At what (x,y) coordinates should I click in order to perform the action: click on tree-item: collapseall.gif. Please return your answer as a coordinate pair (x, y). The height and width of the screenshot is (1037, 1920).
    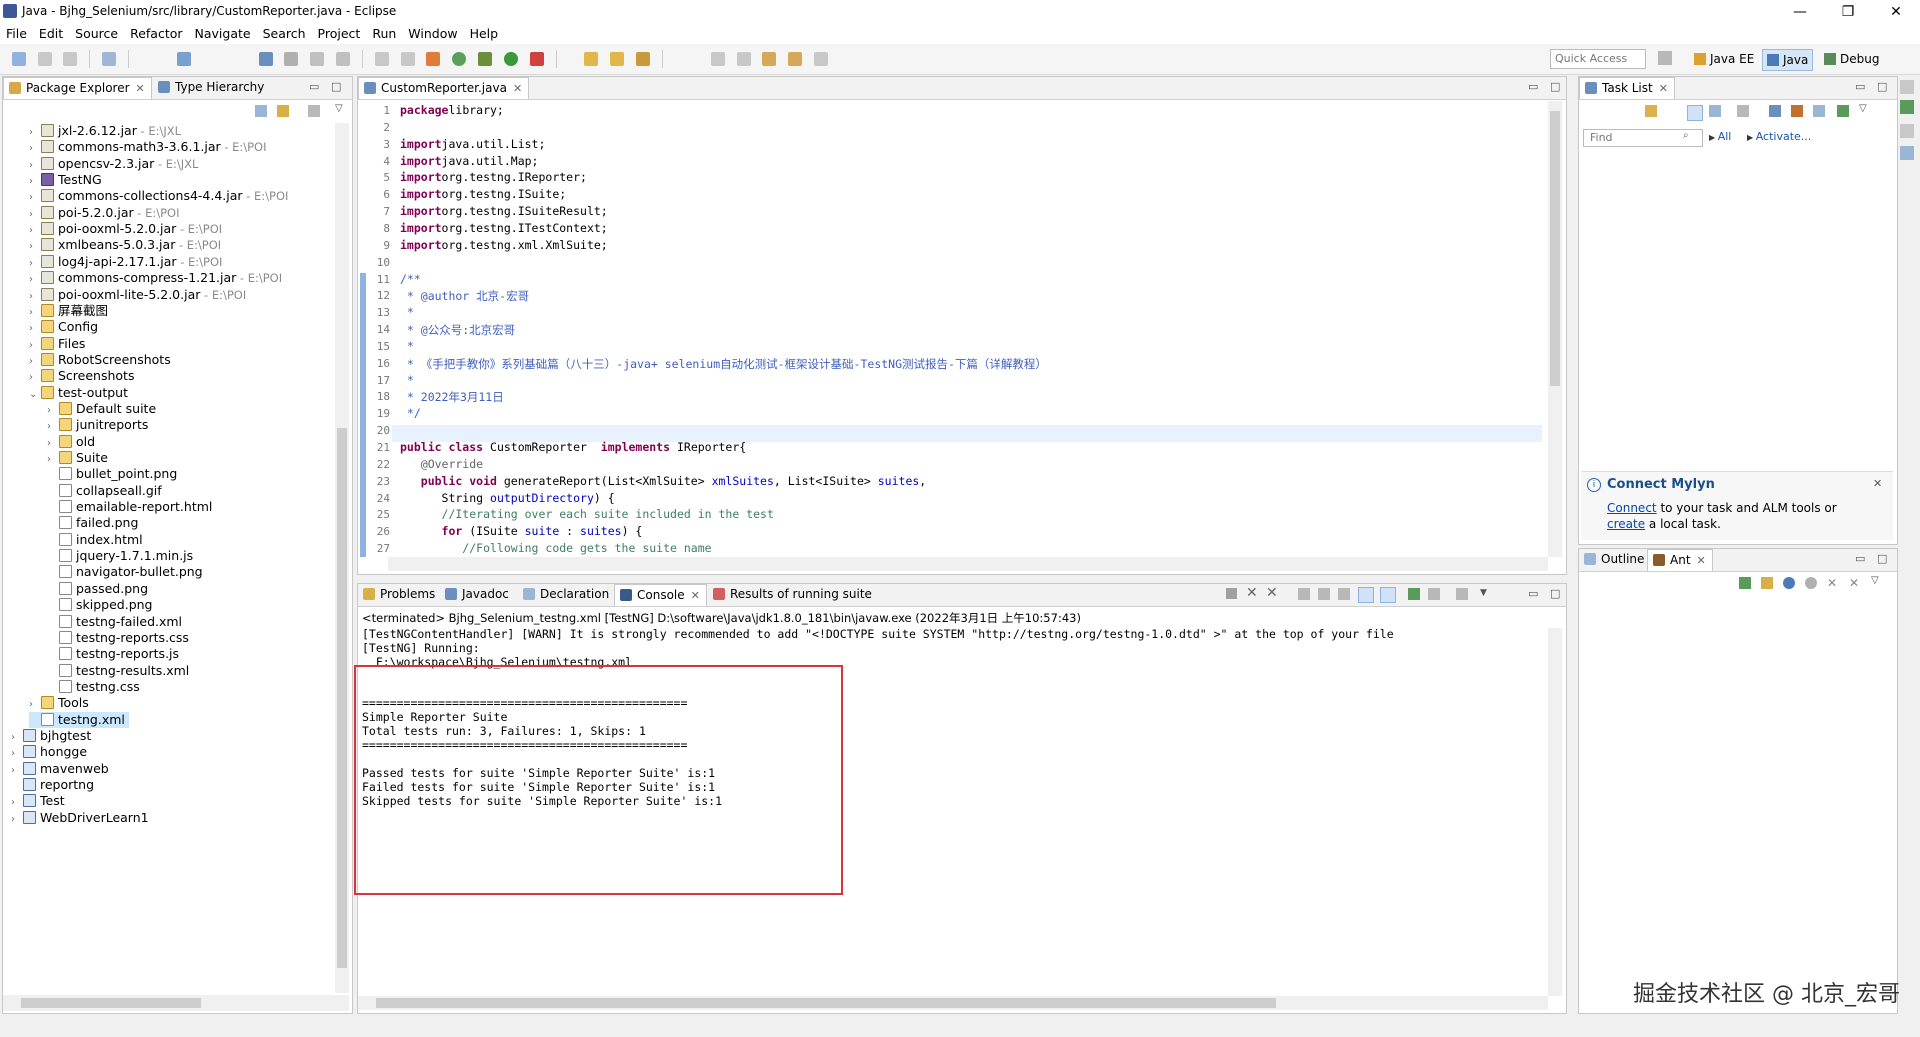
    Looking at the image, I should click on (104, 491).